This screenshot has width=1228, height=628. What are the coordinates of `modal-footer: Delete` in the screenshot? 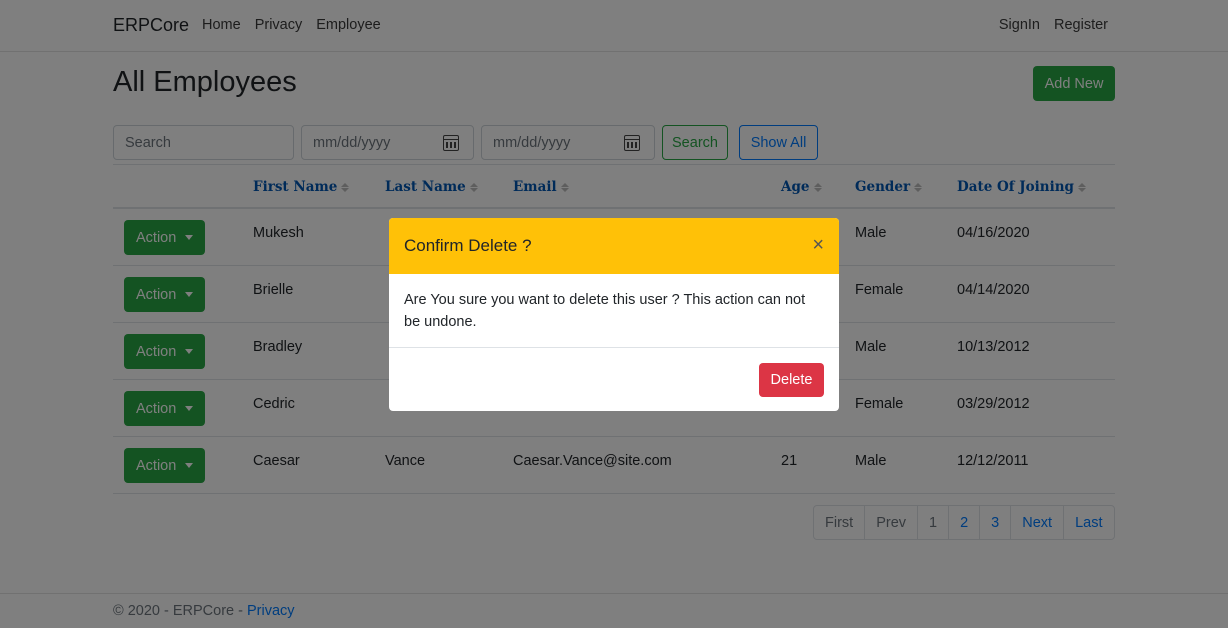 It's located at (614, 379).